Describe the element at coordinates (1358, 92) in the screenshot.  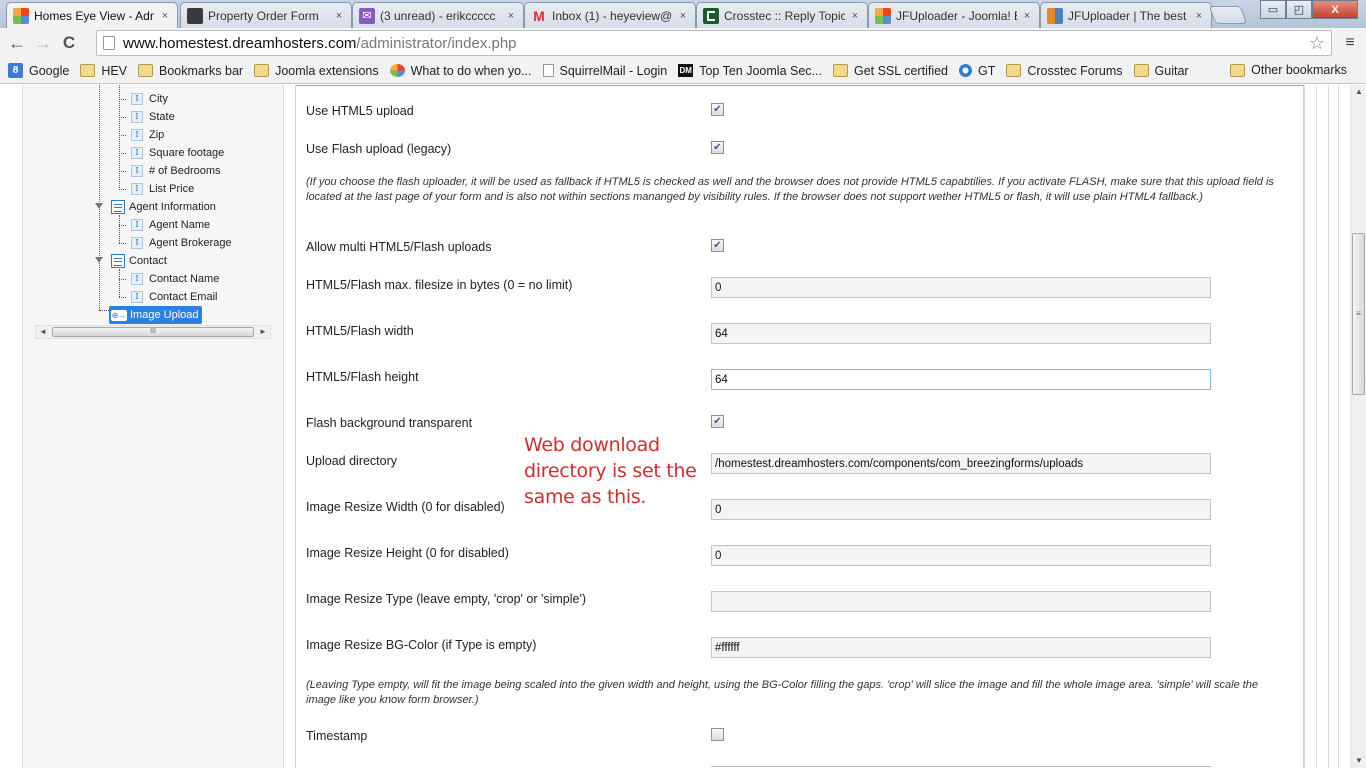
I see `scroll-up-arrow-icon: ▲` at that location.